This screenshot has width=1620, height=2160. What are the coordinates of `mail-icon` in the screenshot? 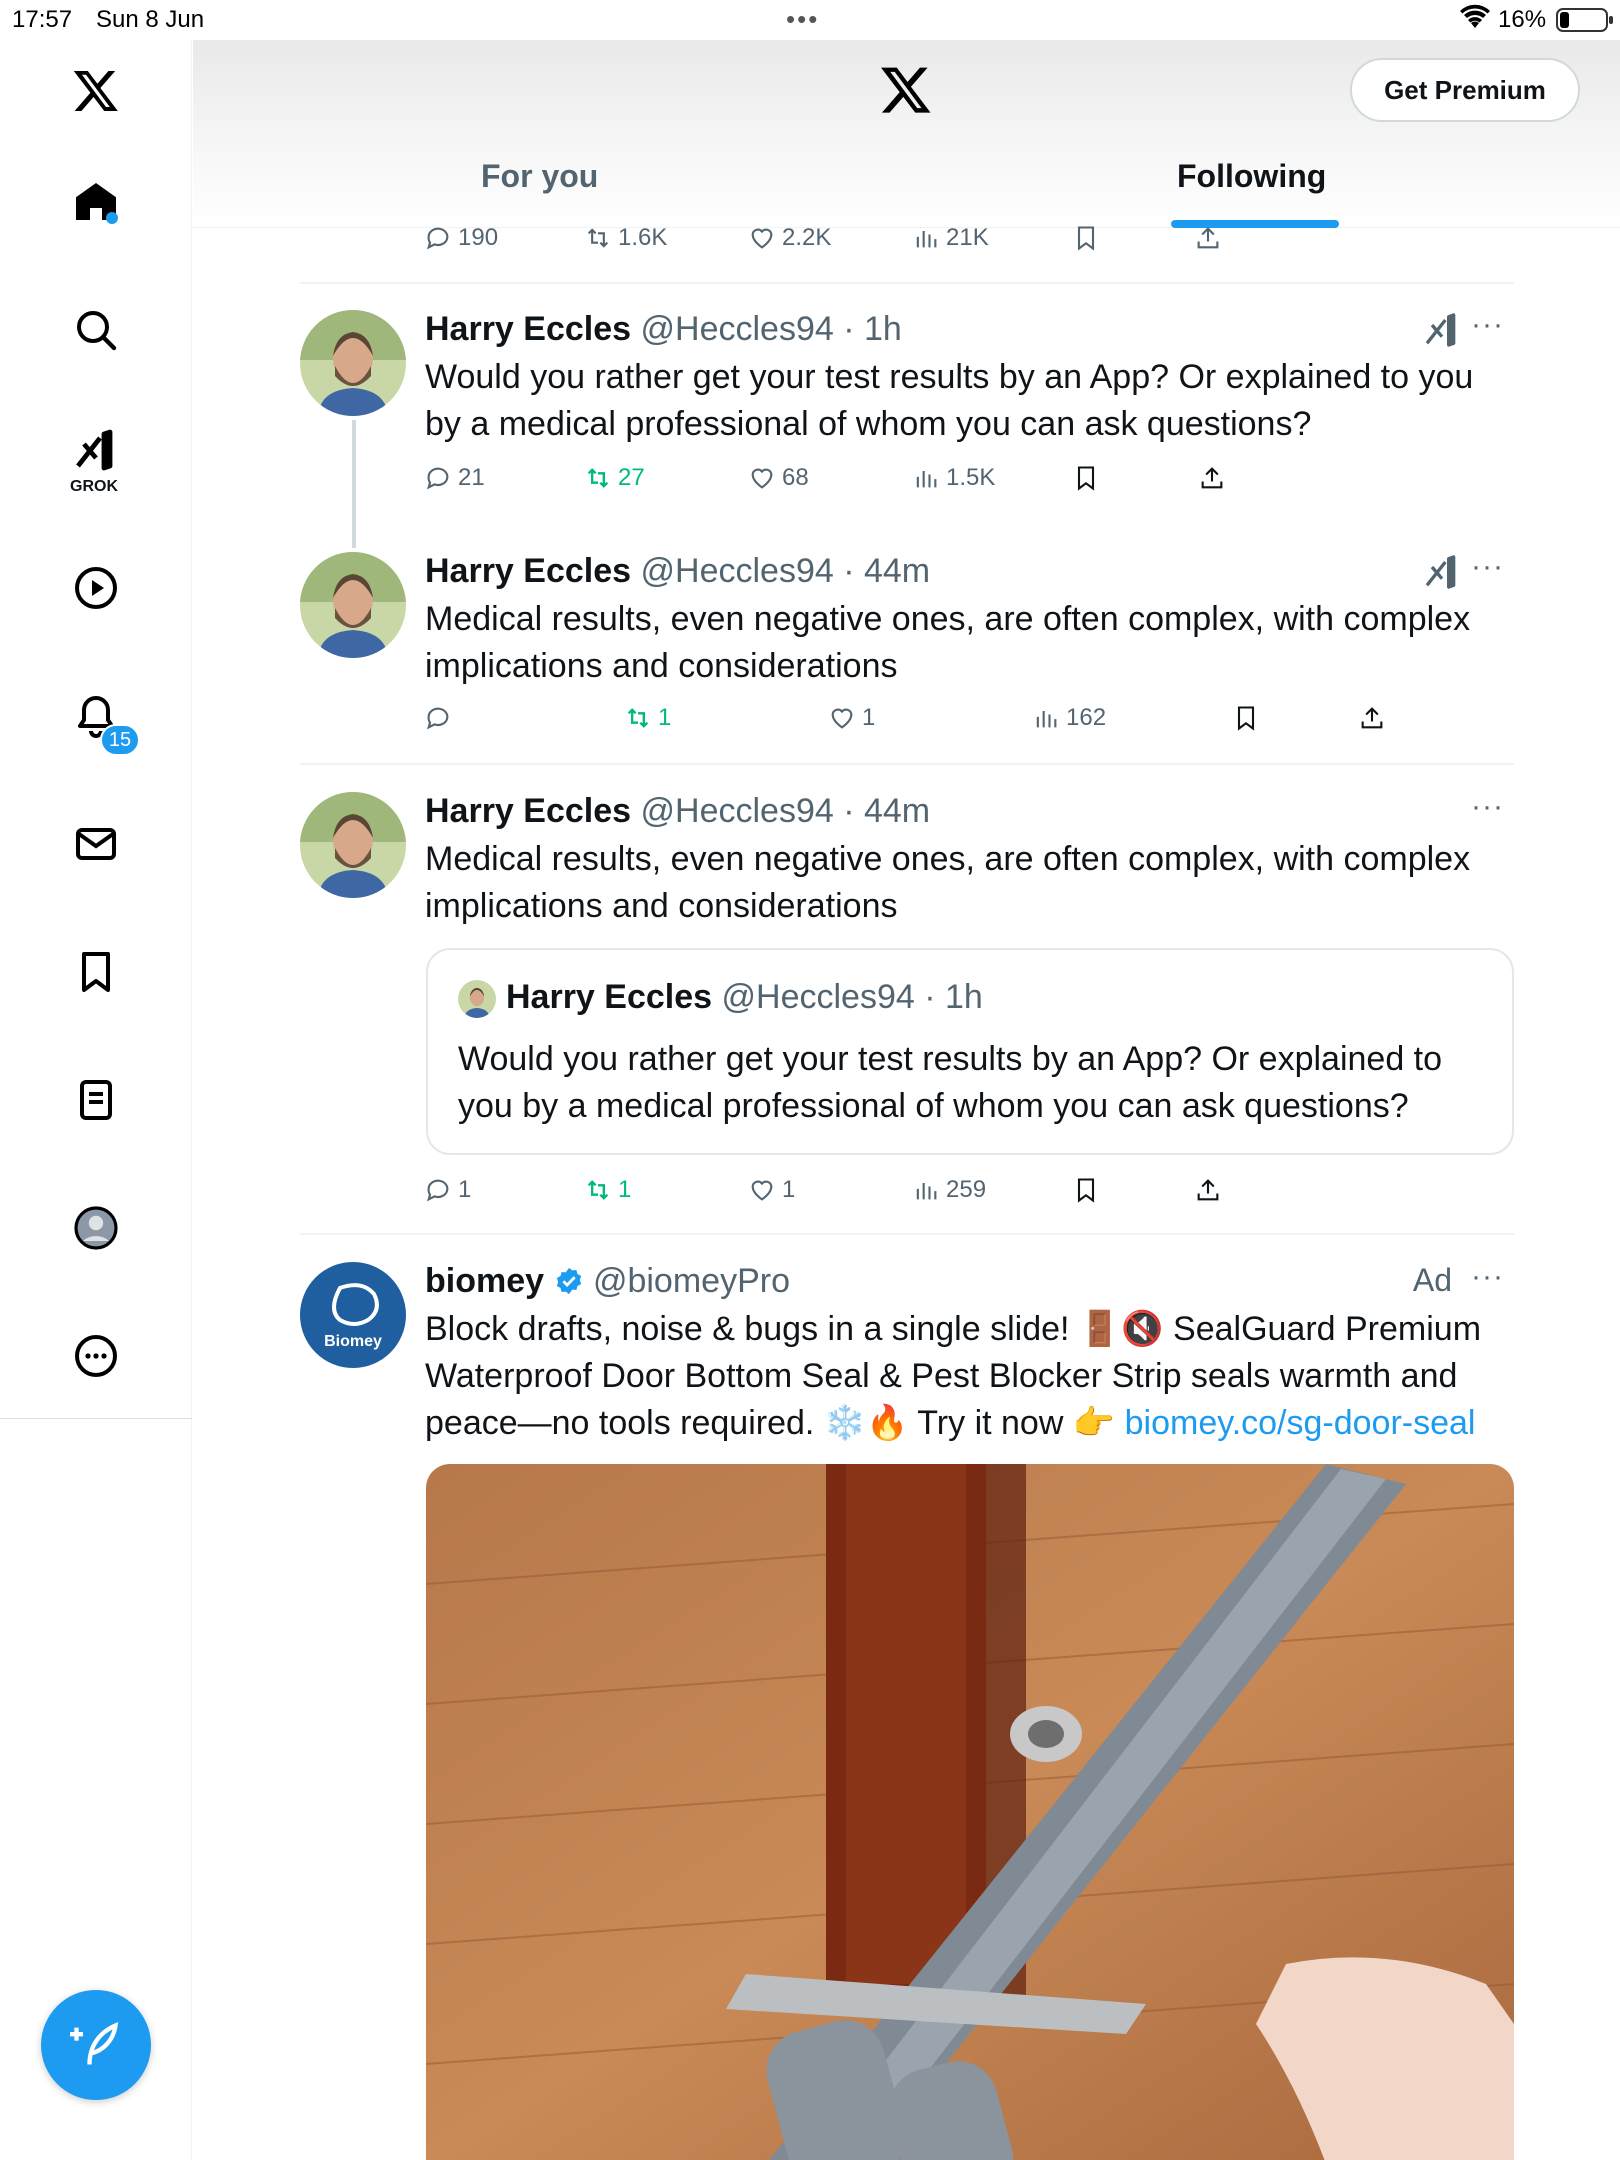 It's located at (96, 844).